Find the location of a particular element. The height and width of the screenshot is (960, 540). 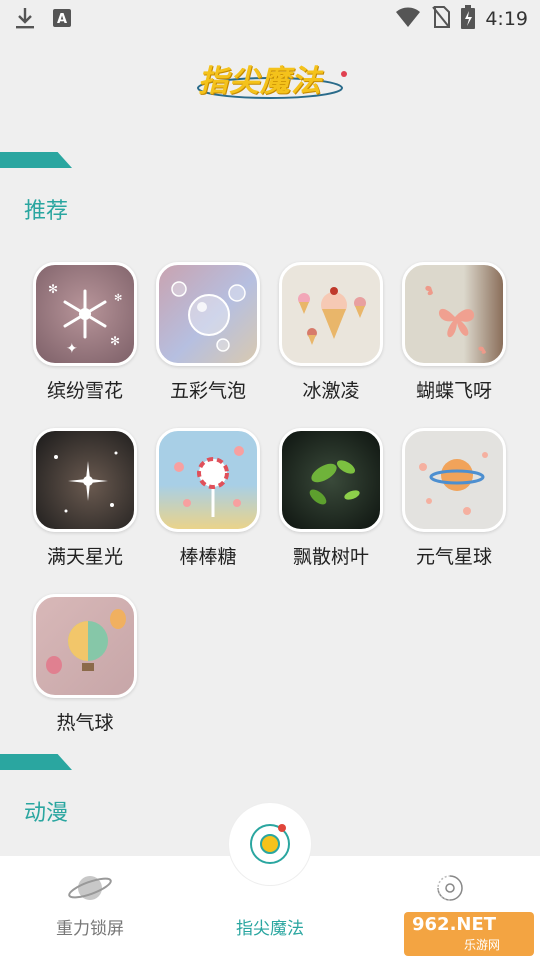

nav-label: 重力锁屏 is located at coordinates (90, 929).